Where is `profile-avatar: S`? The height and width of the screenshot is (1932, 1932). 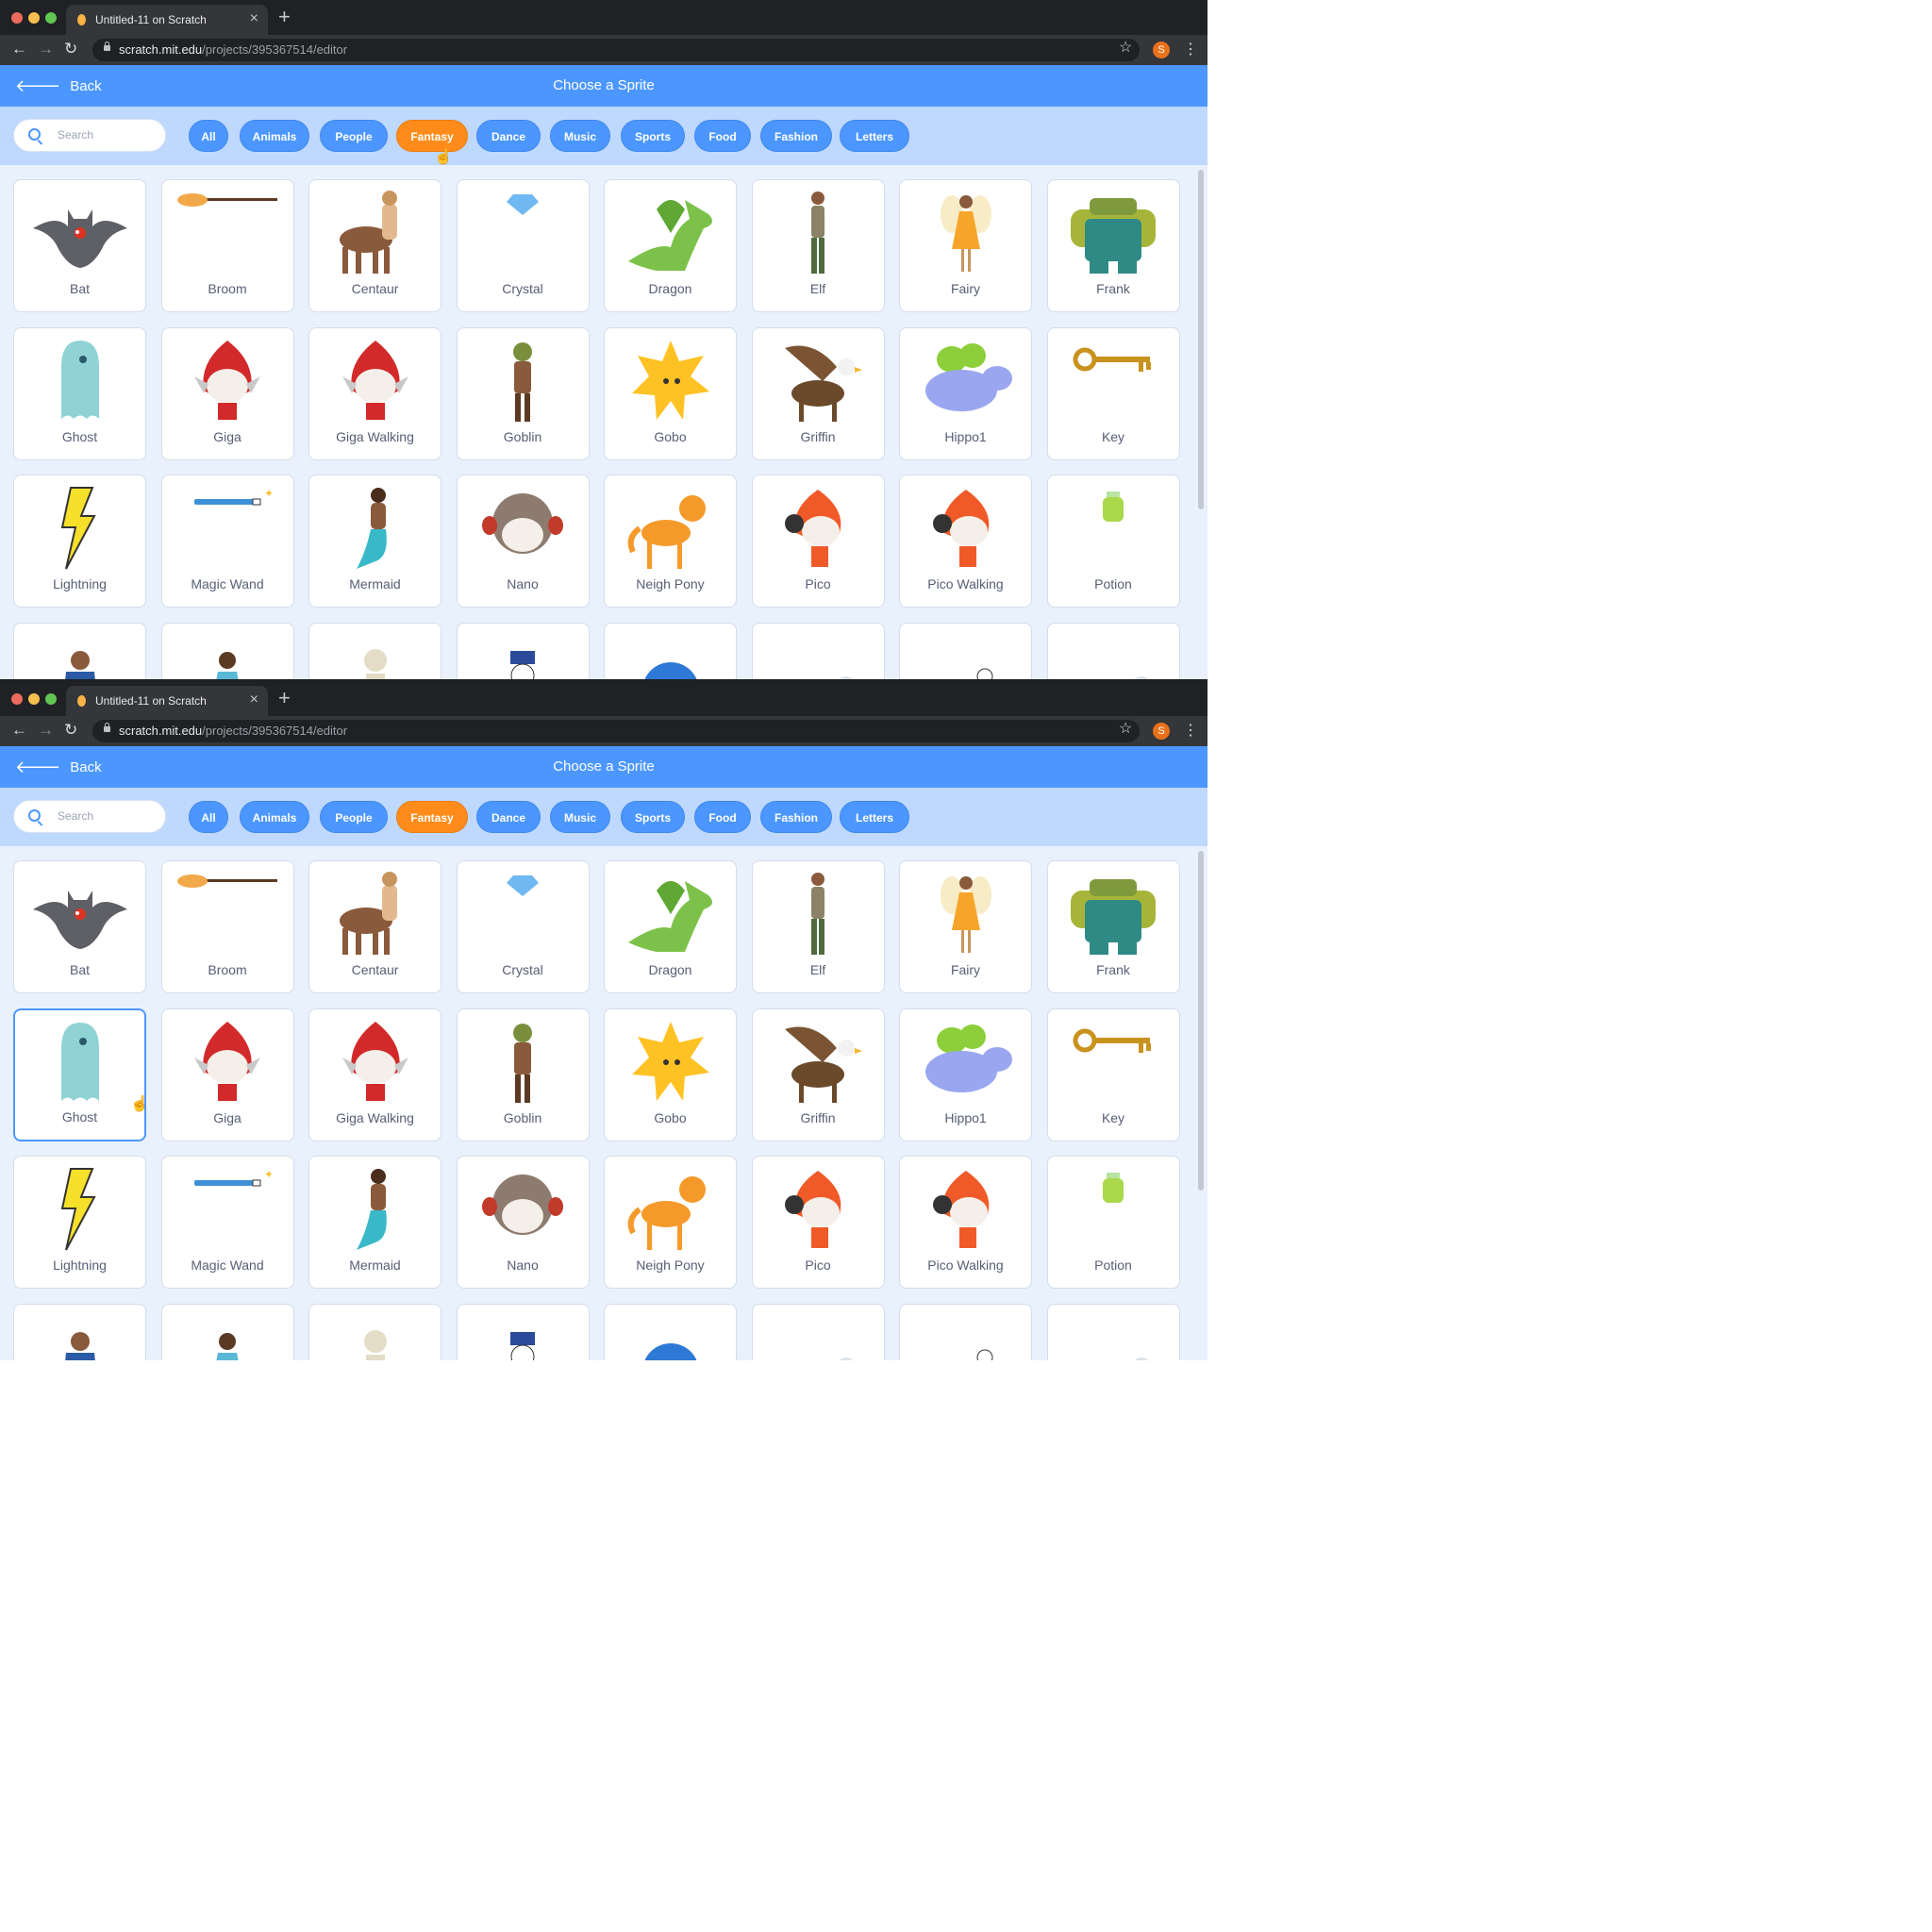 profile-avatar: S is located at coordinates (1162, 731).